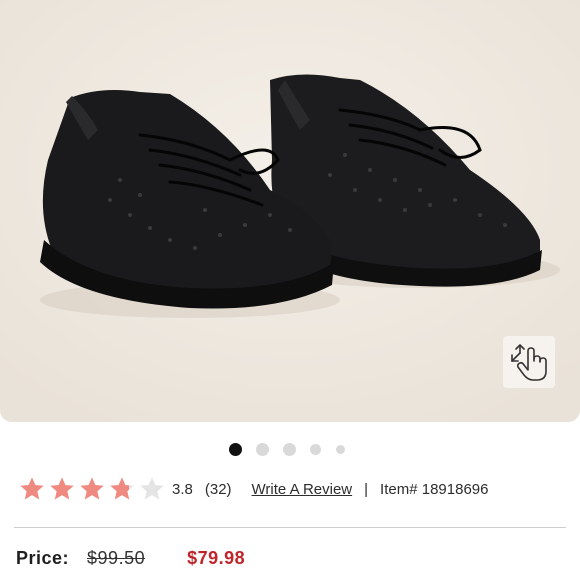 The height and width of the screenshot is (580, 580). Describe the element at coordinates (290, 527) in the screenshot. I see `divider` at that location.